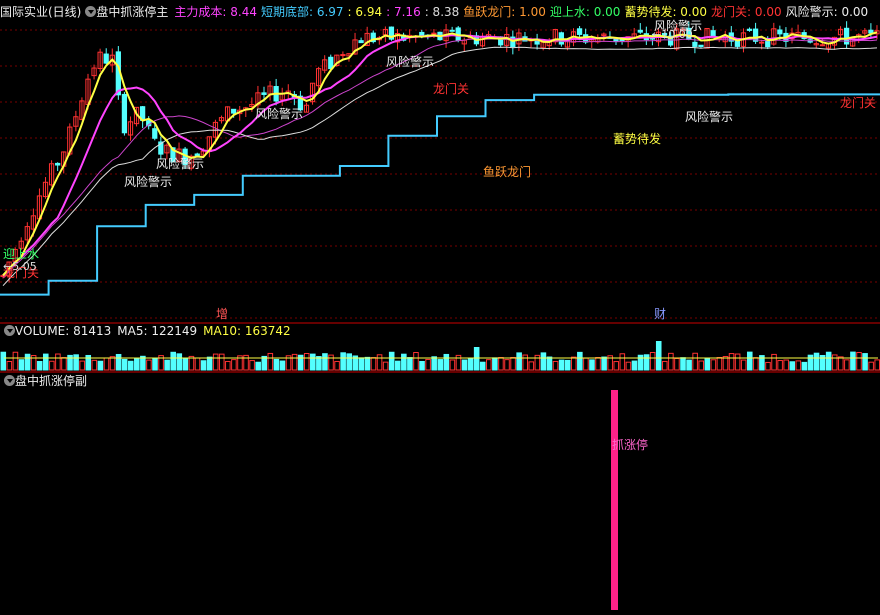 The height and width of the screenshot is (615, 880). Describe the element at coordinates (132, 12) in the screenshot. I see `indicator-title: 盘中抓涨停主` at that location.